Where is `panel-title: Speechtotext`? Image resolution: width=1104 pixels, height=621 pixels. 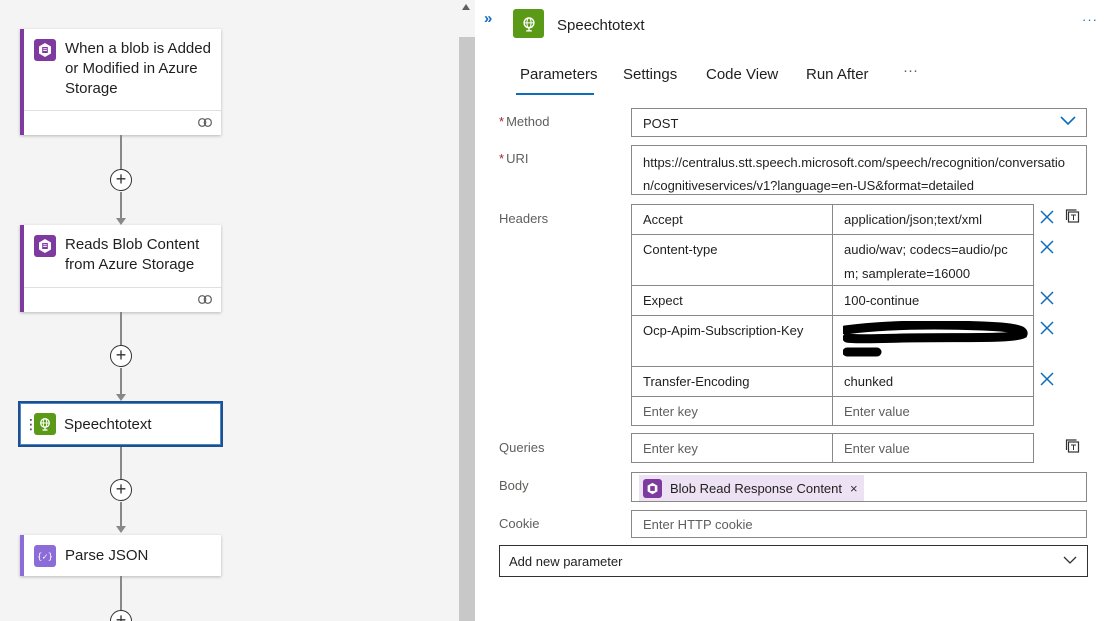
panel-title: Speechtotext is located at coordinates (601, 25).